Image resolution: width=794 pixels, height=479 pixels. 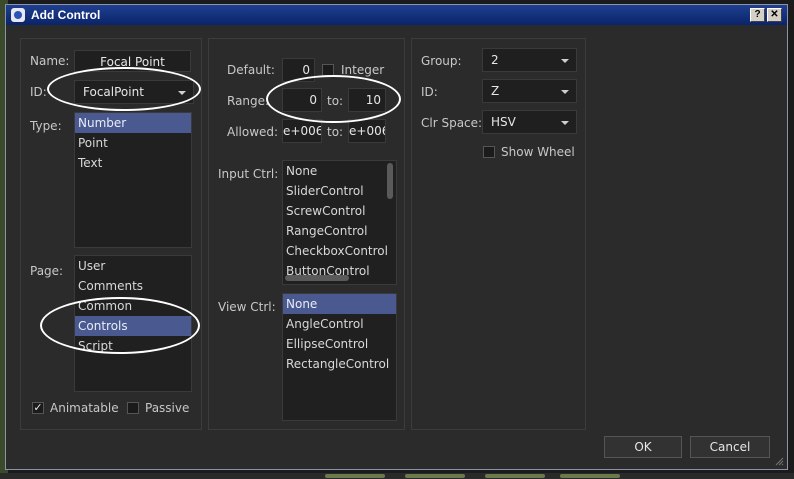 What do you see at coordinates (397, 476) in the screenshot?
I see `background-timeline` at bounding box center [397, 476].